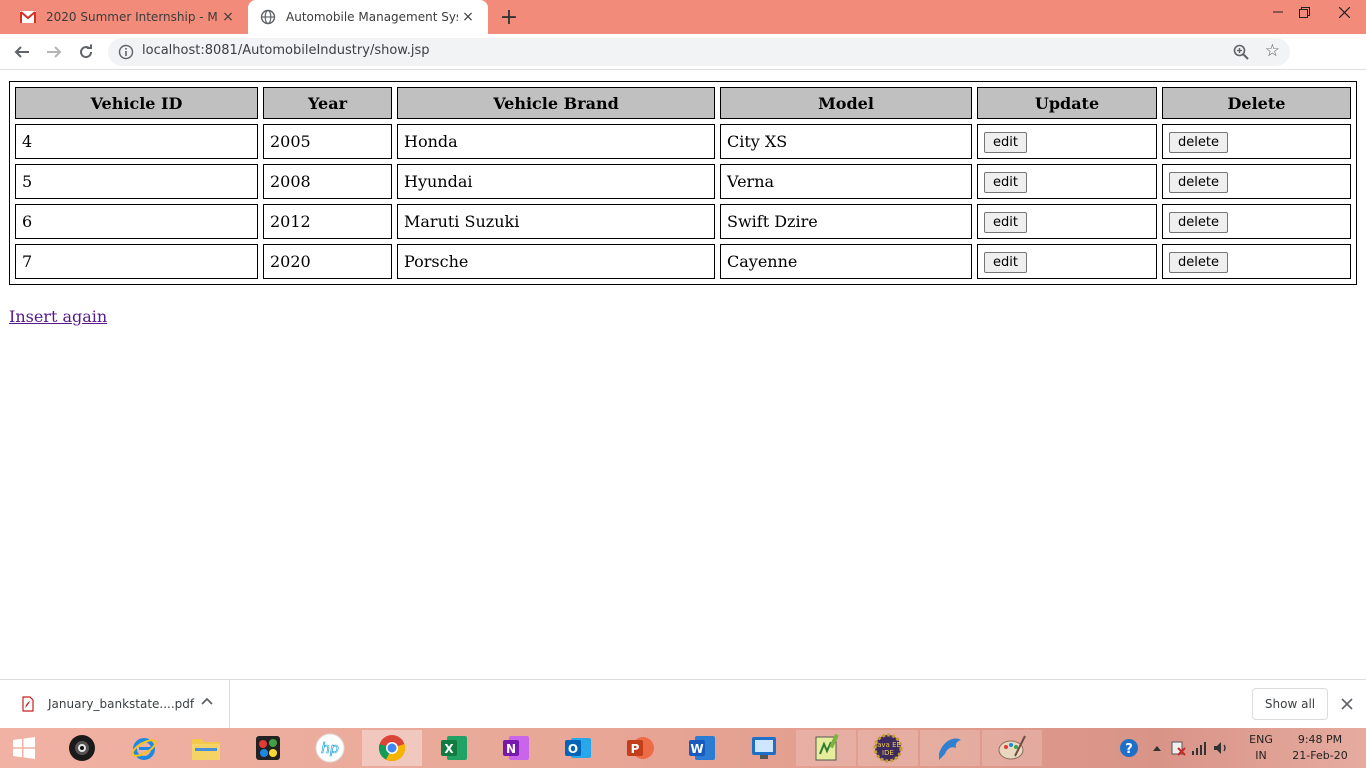 Image resolution: width=1366 pixels, height=768 pixels. What do you see at coordinates (1320, 739) in the screenshot?
I see `clock-time: 9:48 PM` at bounding box center [1320, 739].